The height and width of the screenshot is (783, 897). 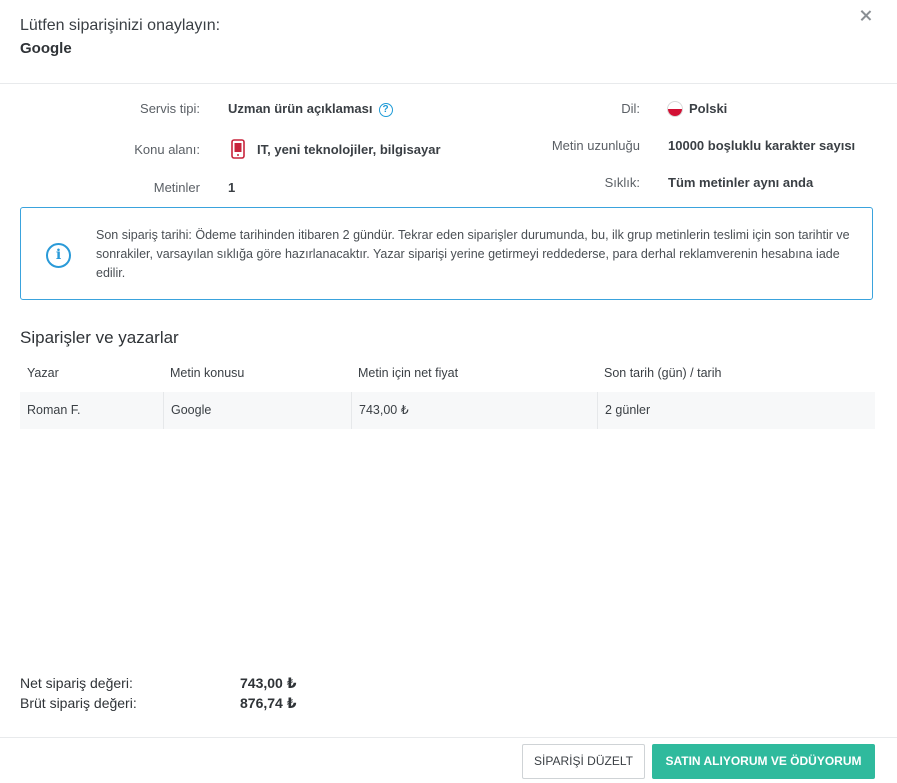 What do you see at coordinates (741, 182) in the screenshot?
I see `frequency-value: Tüm metinler aynı anda` at bounding box center [741, 182].